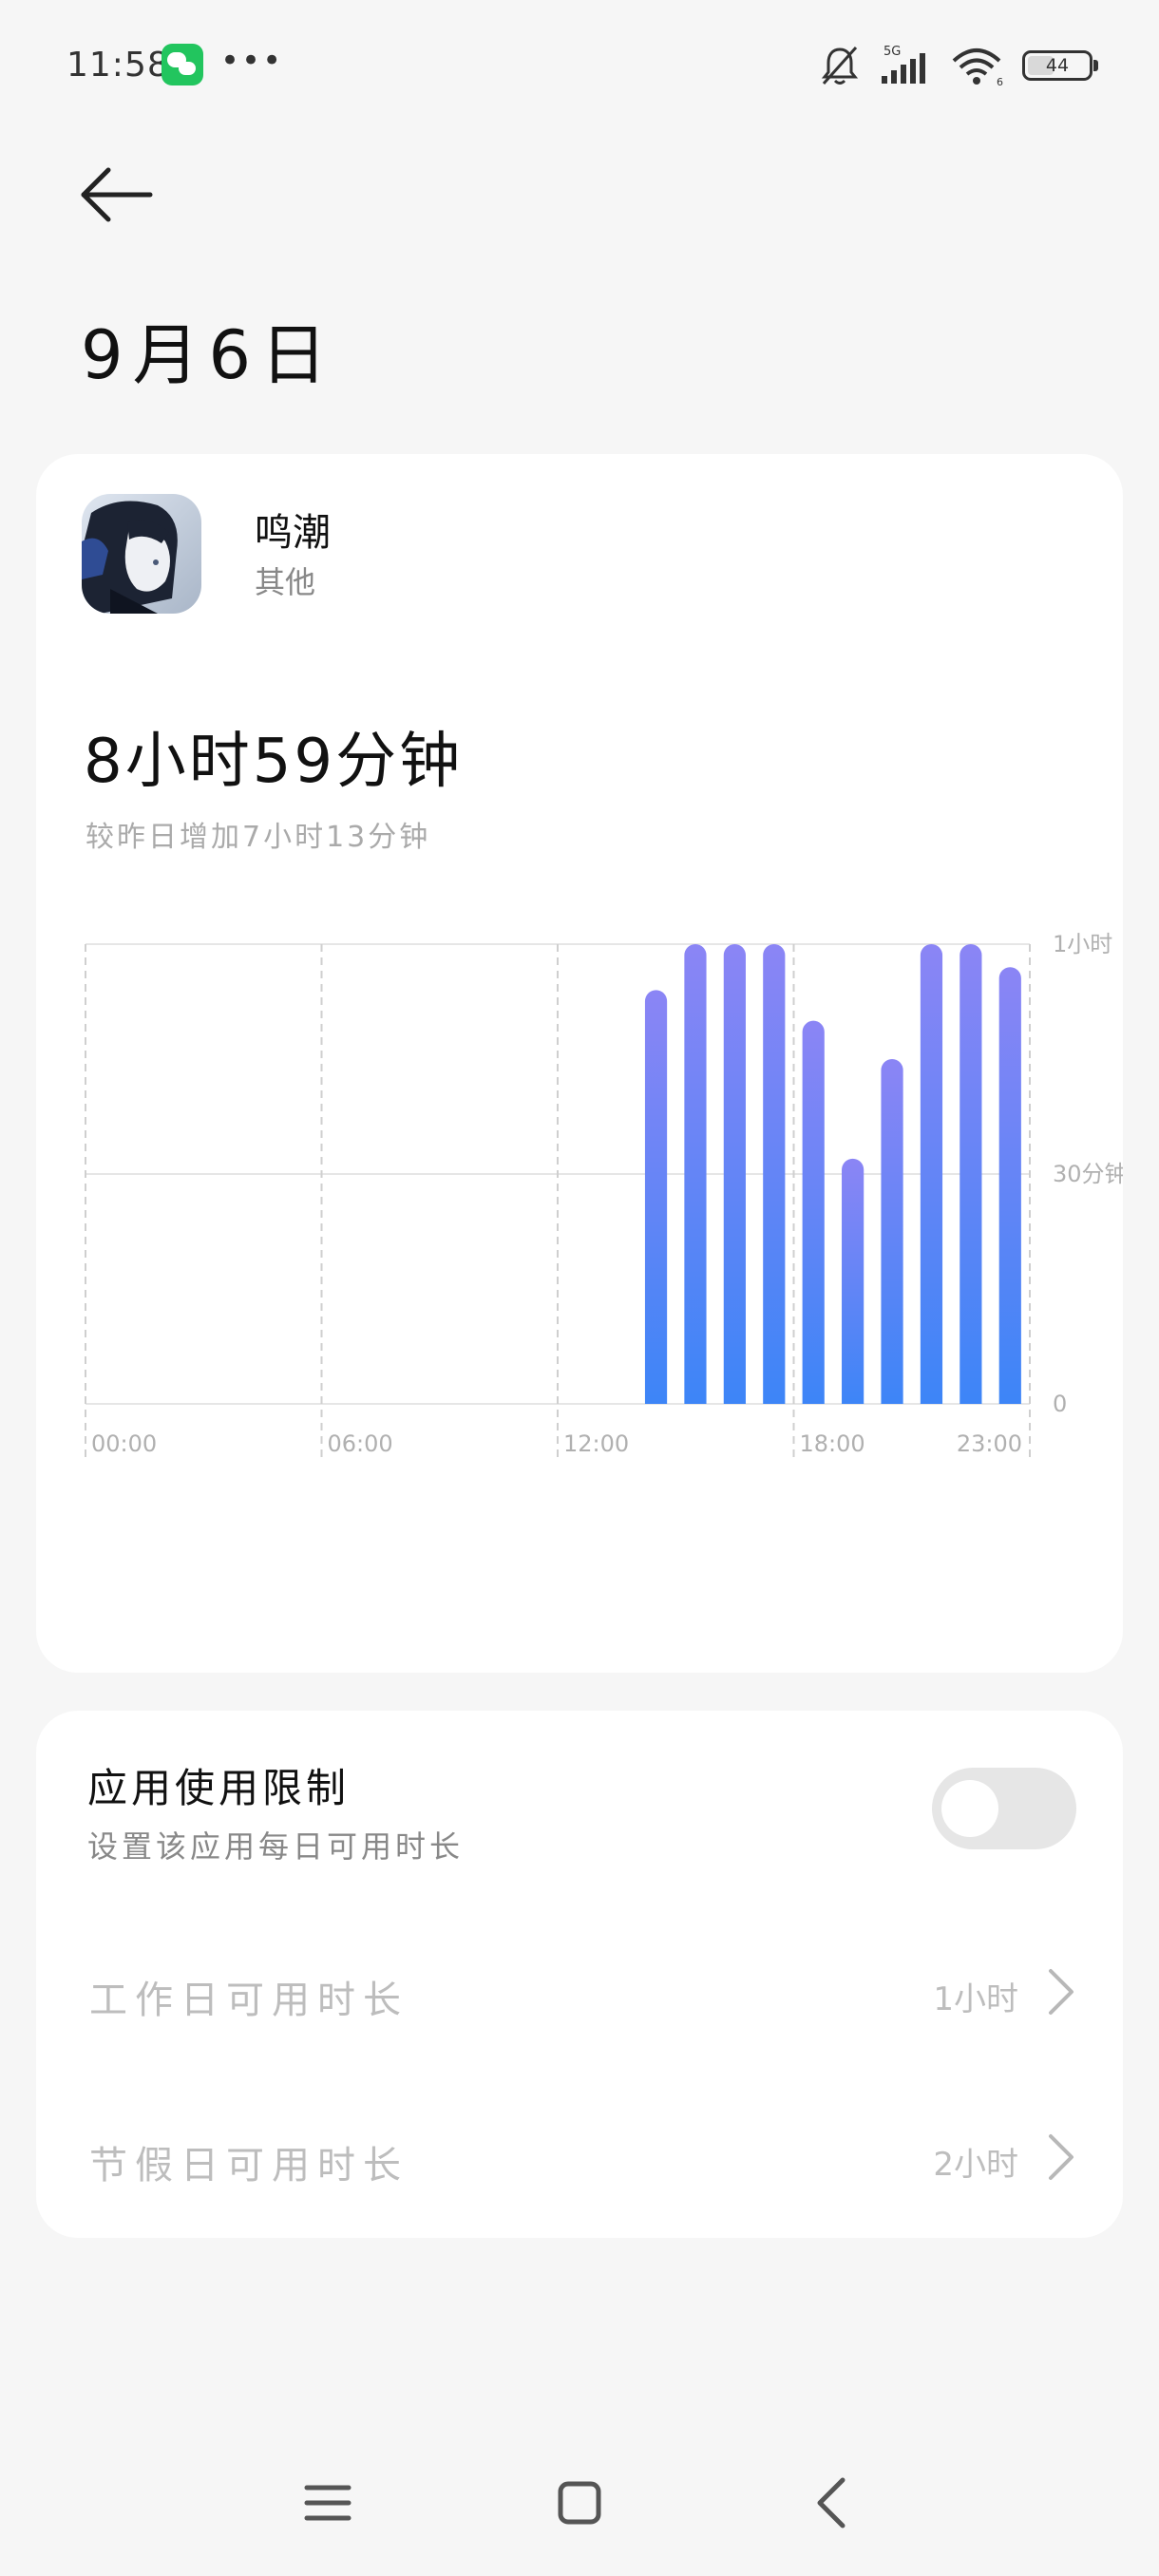  What do you see at coordinates (1082, 944) in the screenshot?
I see `chart-y-tick-label: 1小时` at bounding box center [1082, 944].